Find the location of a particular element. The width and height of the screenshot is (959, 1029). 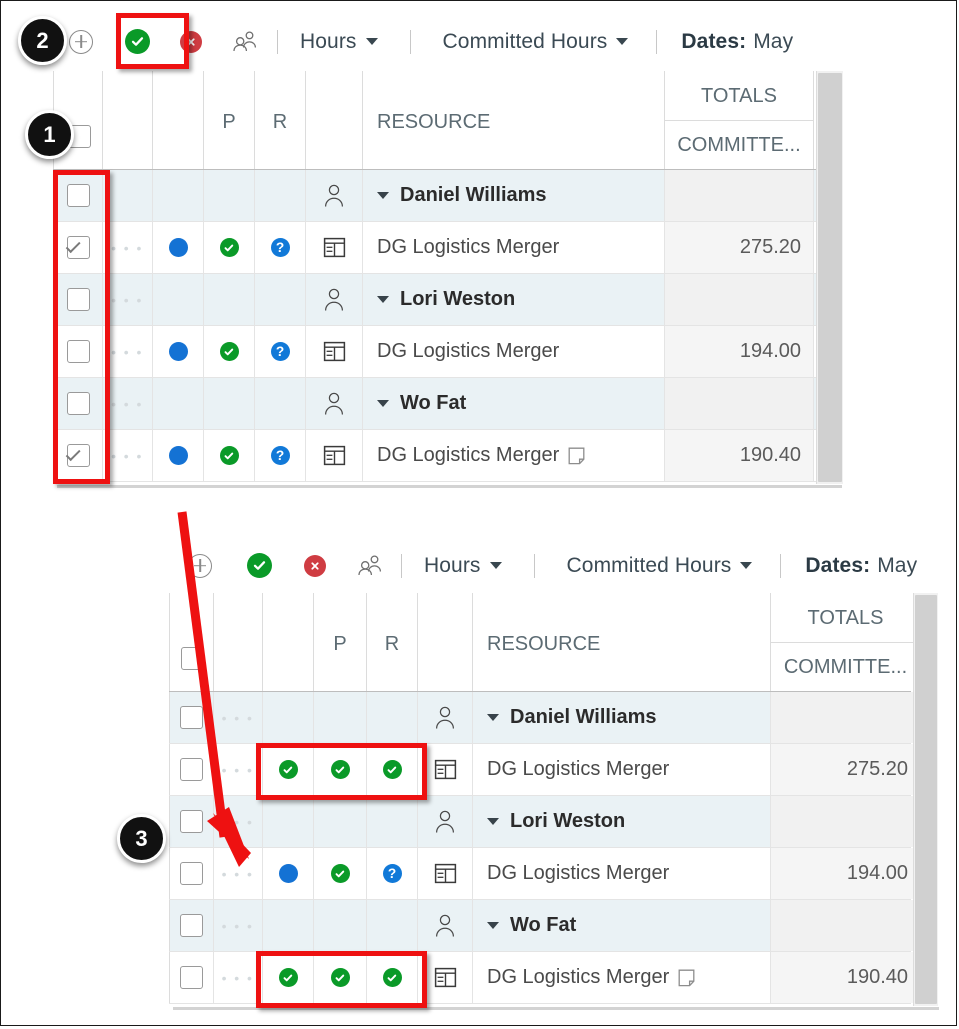

table-row: • • •? DG Logistics Merger 190.40 is located at coordinates (434, 456).